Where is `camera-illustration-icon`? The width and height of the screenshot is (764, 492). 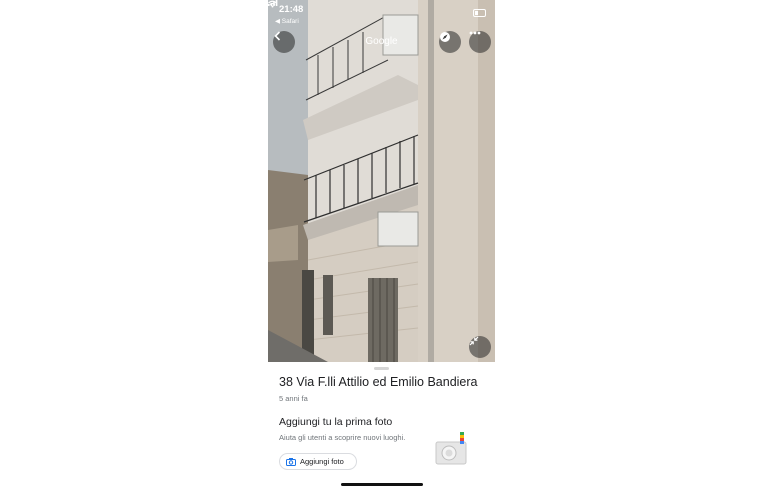
camera-illustration-icon is located at coordinates (451, 448).